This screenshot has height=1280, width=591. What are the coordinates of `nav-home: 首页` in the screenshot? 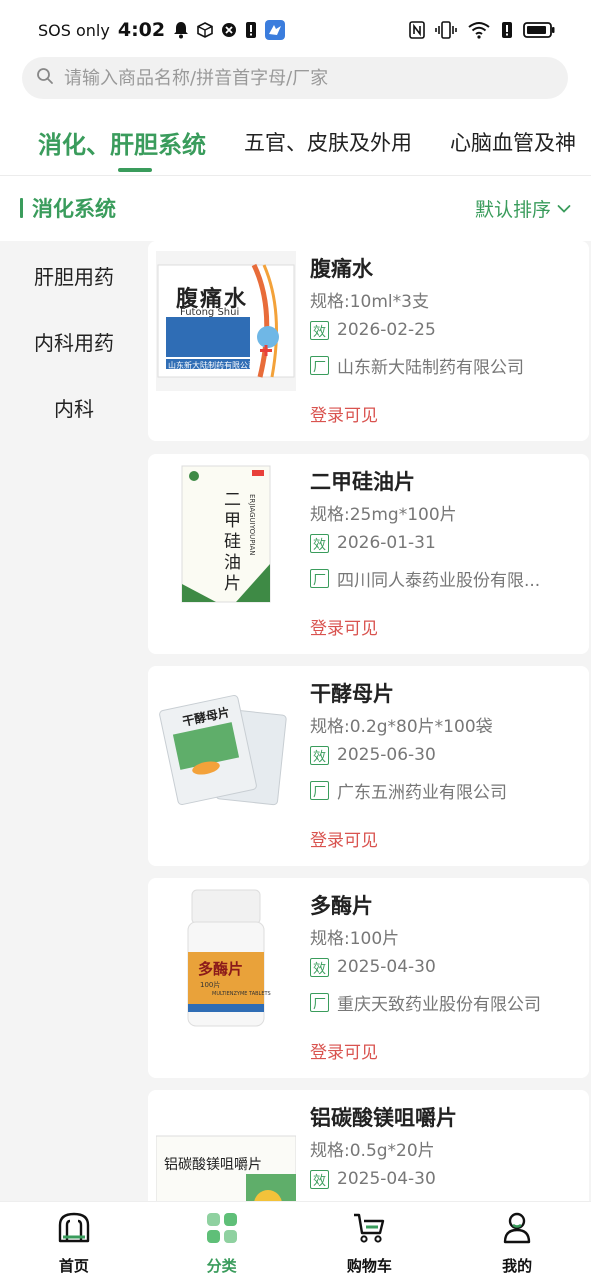 It's located at (74, 1241).